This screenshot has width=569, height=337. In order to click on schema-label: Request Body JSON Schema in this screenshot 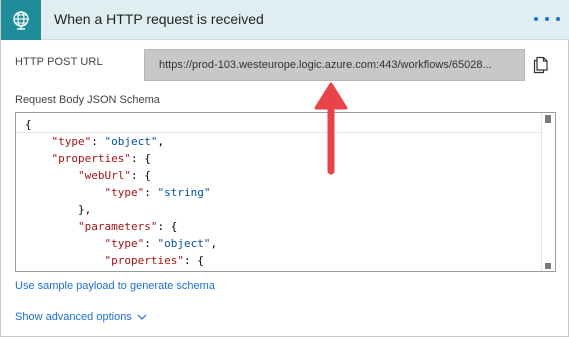, I will do `click(87, 100)`.